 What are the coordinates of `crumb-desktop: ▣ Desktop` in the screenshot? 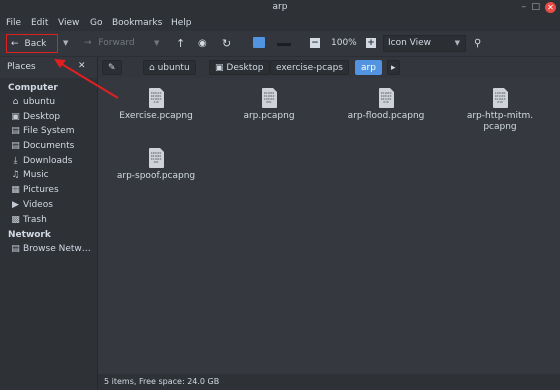 It's located at (239, 67).